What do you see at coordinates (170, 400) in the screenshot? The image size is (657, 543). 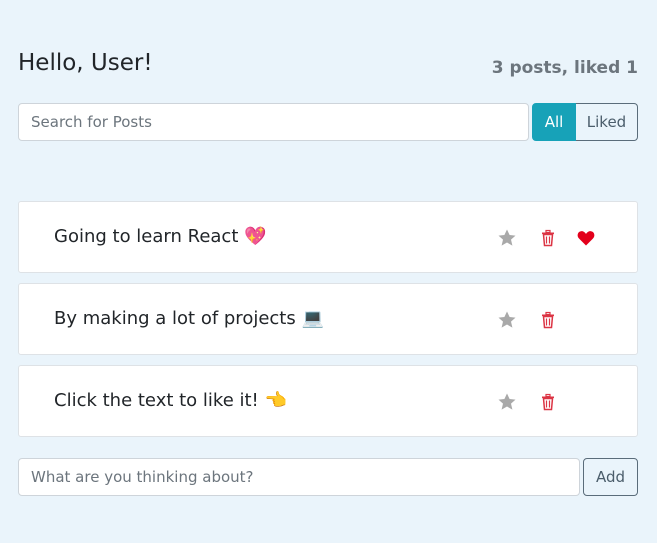 I see `post-text: Click the text to like it! 👈` at bounding box center [170, 400].